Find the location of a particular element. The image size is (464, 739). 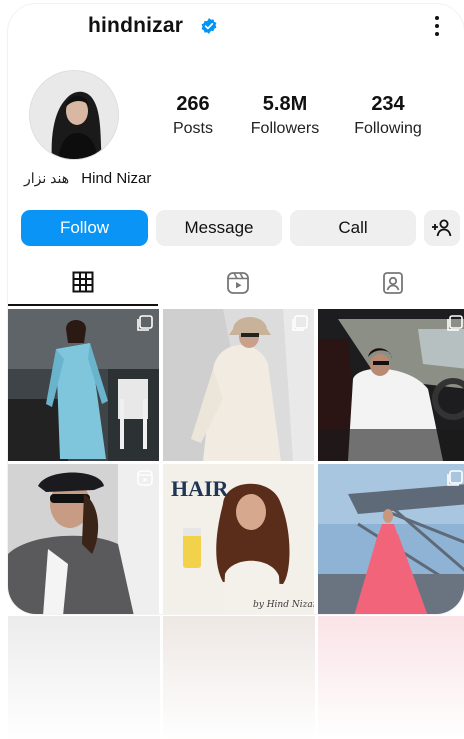

display-name: هند نزار Hind Nizar is located at coordinates (87, 178).